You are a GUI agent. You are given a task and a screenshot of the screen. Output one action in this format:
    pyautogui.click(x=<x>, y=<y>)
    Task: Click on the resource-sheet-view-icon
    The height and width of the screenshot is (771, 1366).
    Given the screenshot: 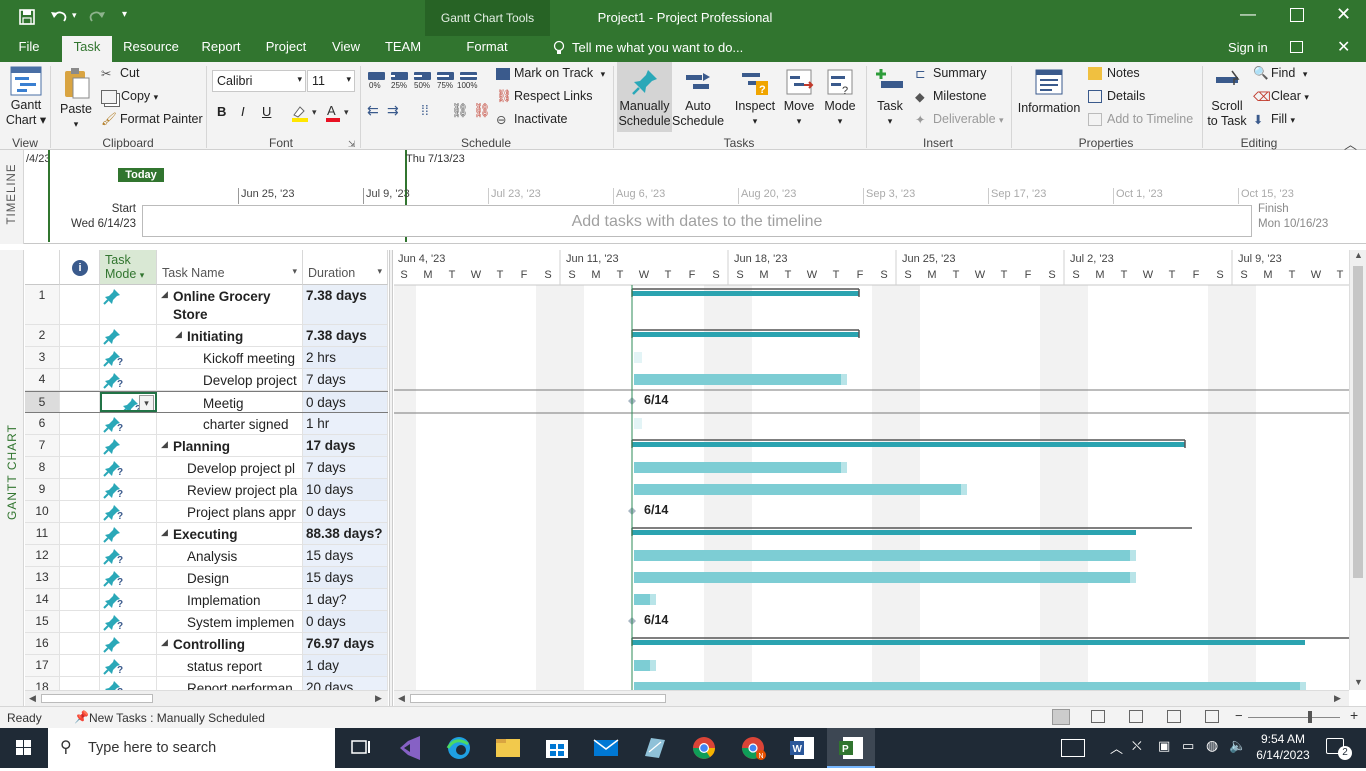 What is the action you would take?
    pyautogui.click(x=1174, y=716)
    